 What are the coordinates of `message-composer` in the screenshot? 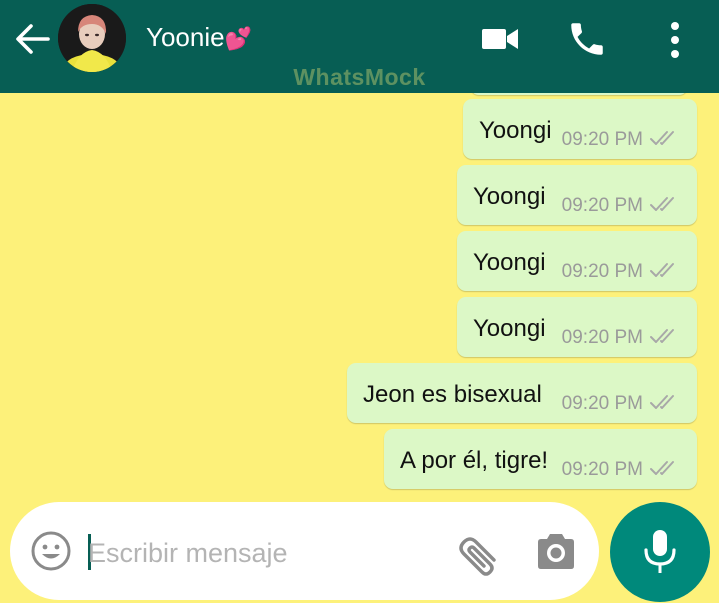 It's located at (304, 551).